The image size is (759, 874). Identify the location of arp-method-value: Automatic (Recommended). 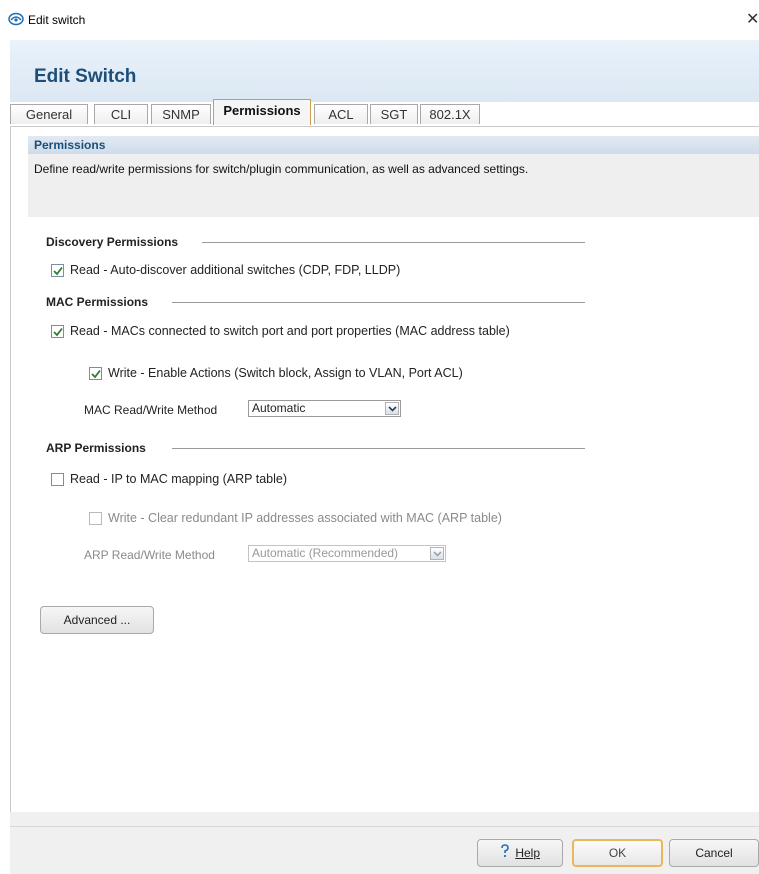
(325, 553).